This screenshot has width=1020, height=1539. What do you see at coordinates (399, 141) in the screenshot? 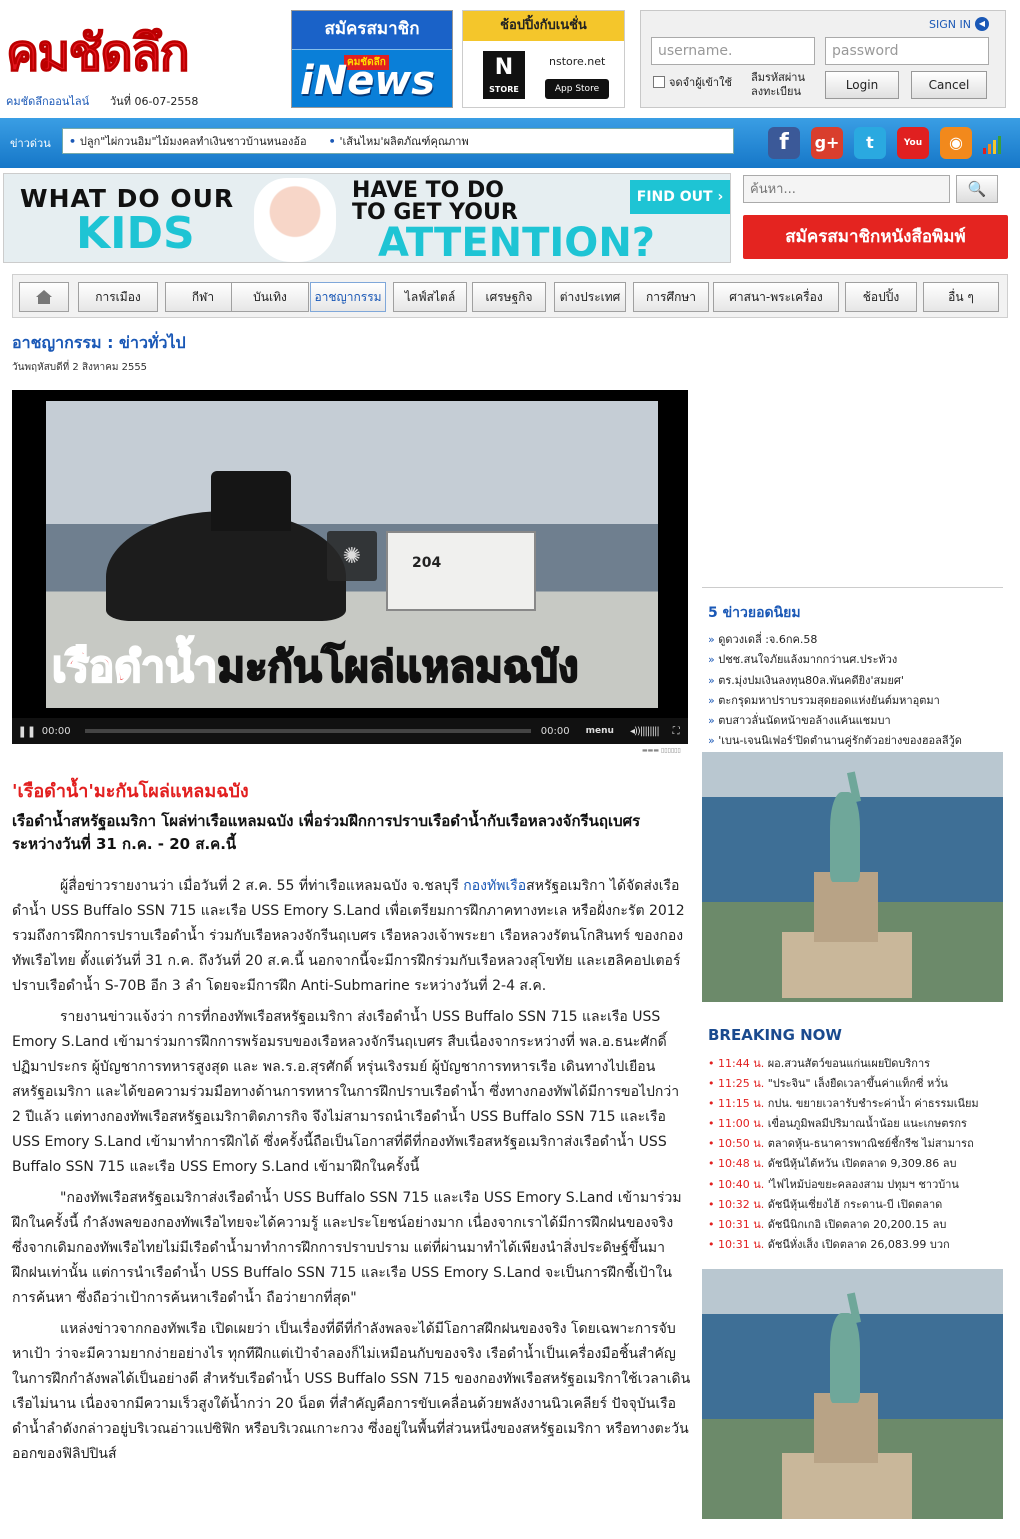
I see `ticker-item: 'เส้นไหม'ผลิตภัณฑ์คุณภาพ` at bounding box center [399, 141].